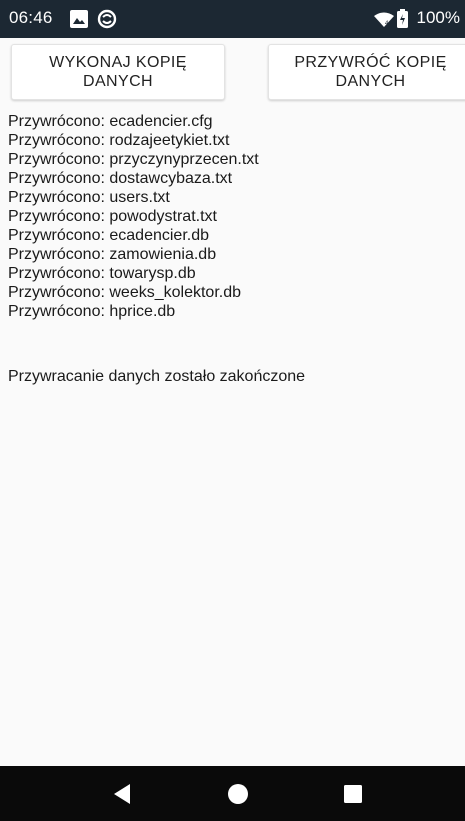 The image size is (465, 821). Describe the element at coordinates (102, 273) in the screenshot. I see `log-line: Przywrócono: towarysp.db` at that location.